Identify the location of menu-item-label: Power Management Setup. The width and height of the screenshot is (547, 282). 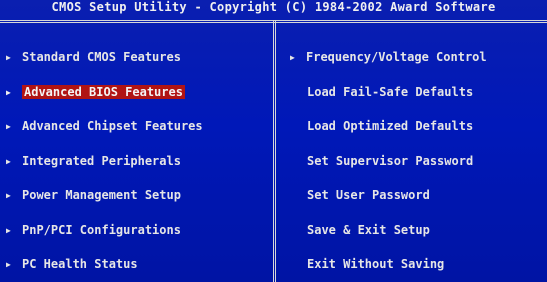
(101, 195).